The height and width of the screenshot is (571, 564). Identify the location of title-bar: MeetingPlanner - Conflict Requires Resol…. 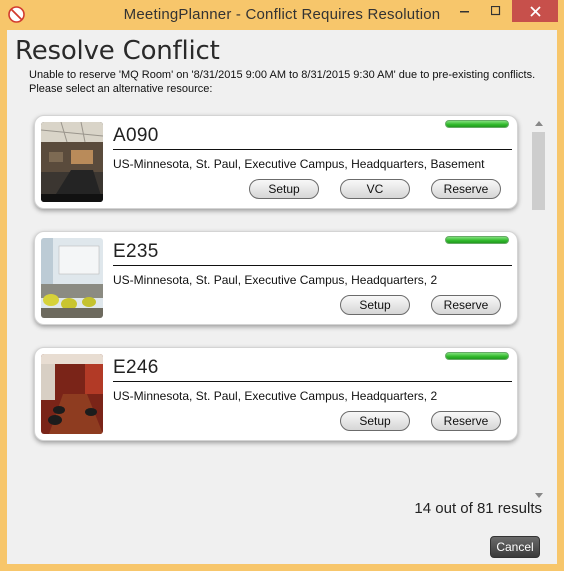
(282, 15).